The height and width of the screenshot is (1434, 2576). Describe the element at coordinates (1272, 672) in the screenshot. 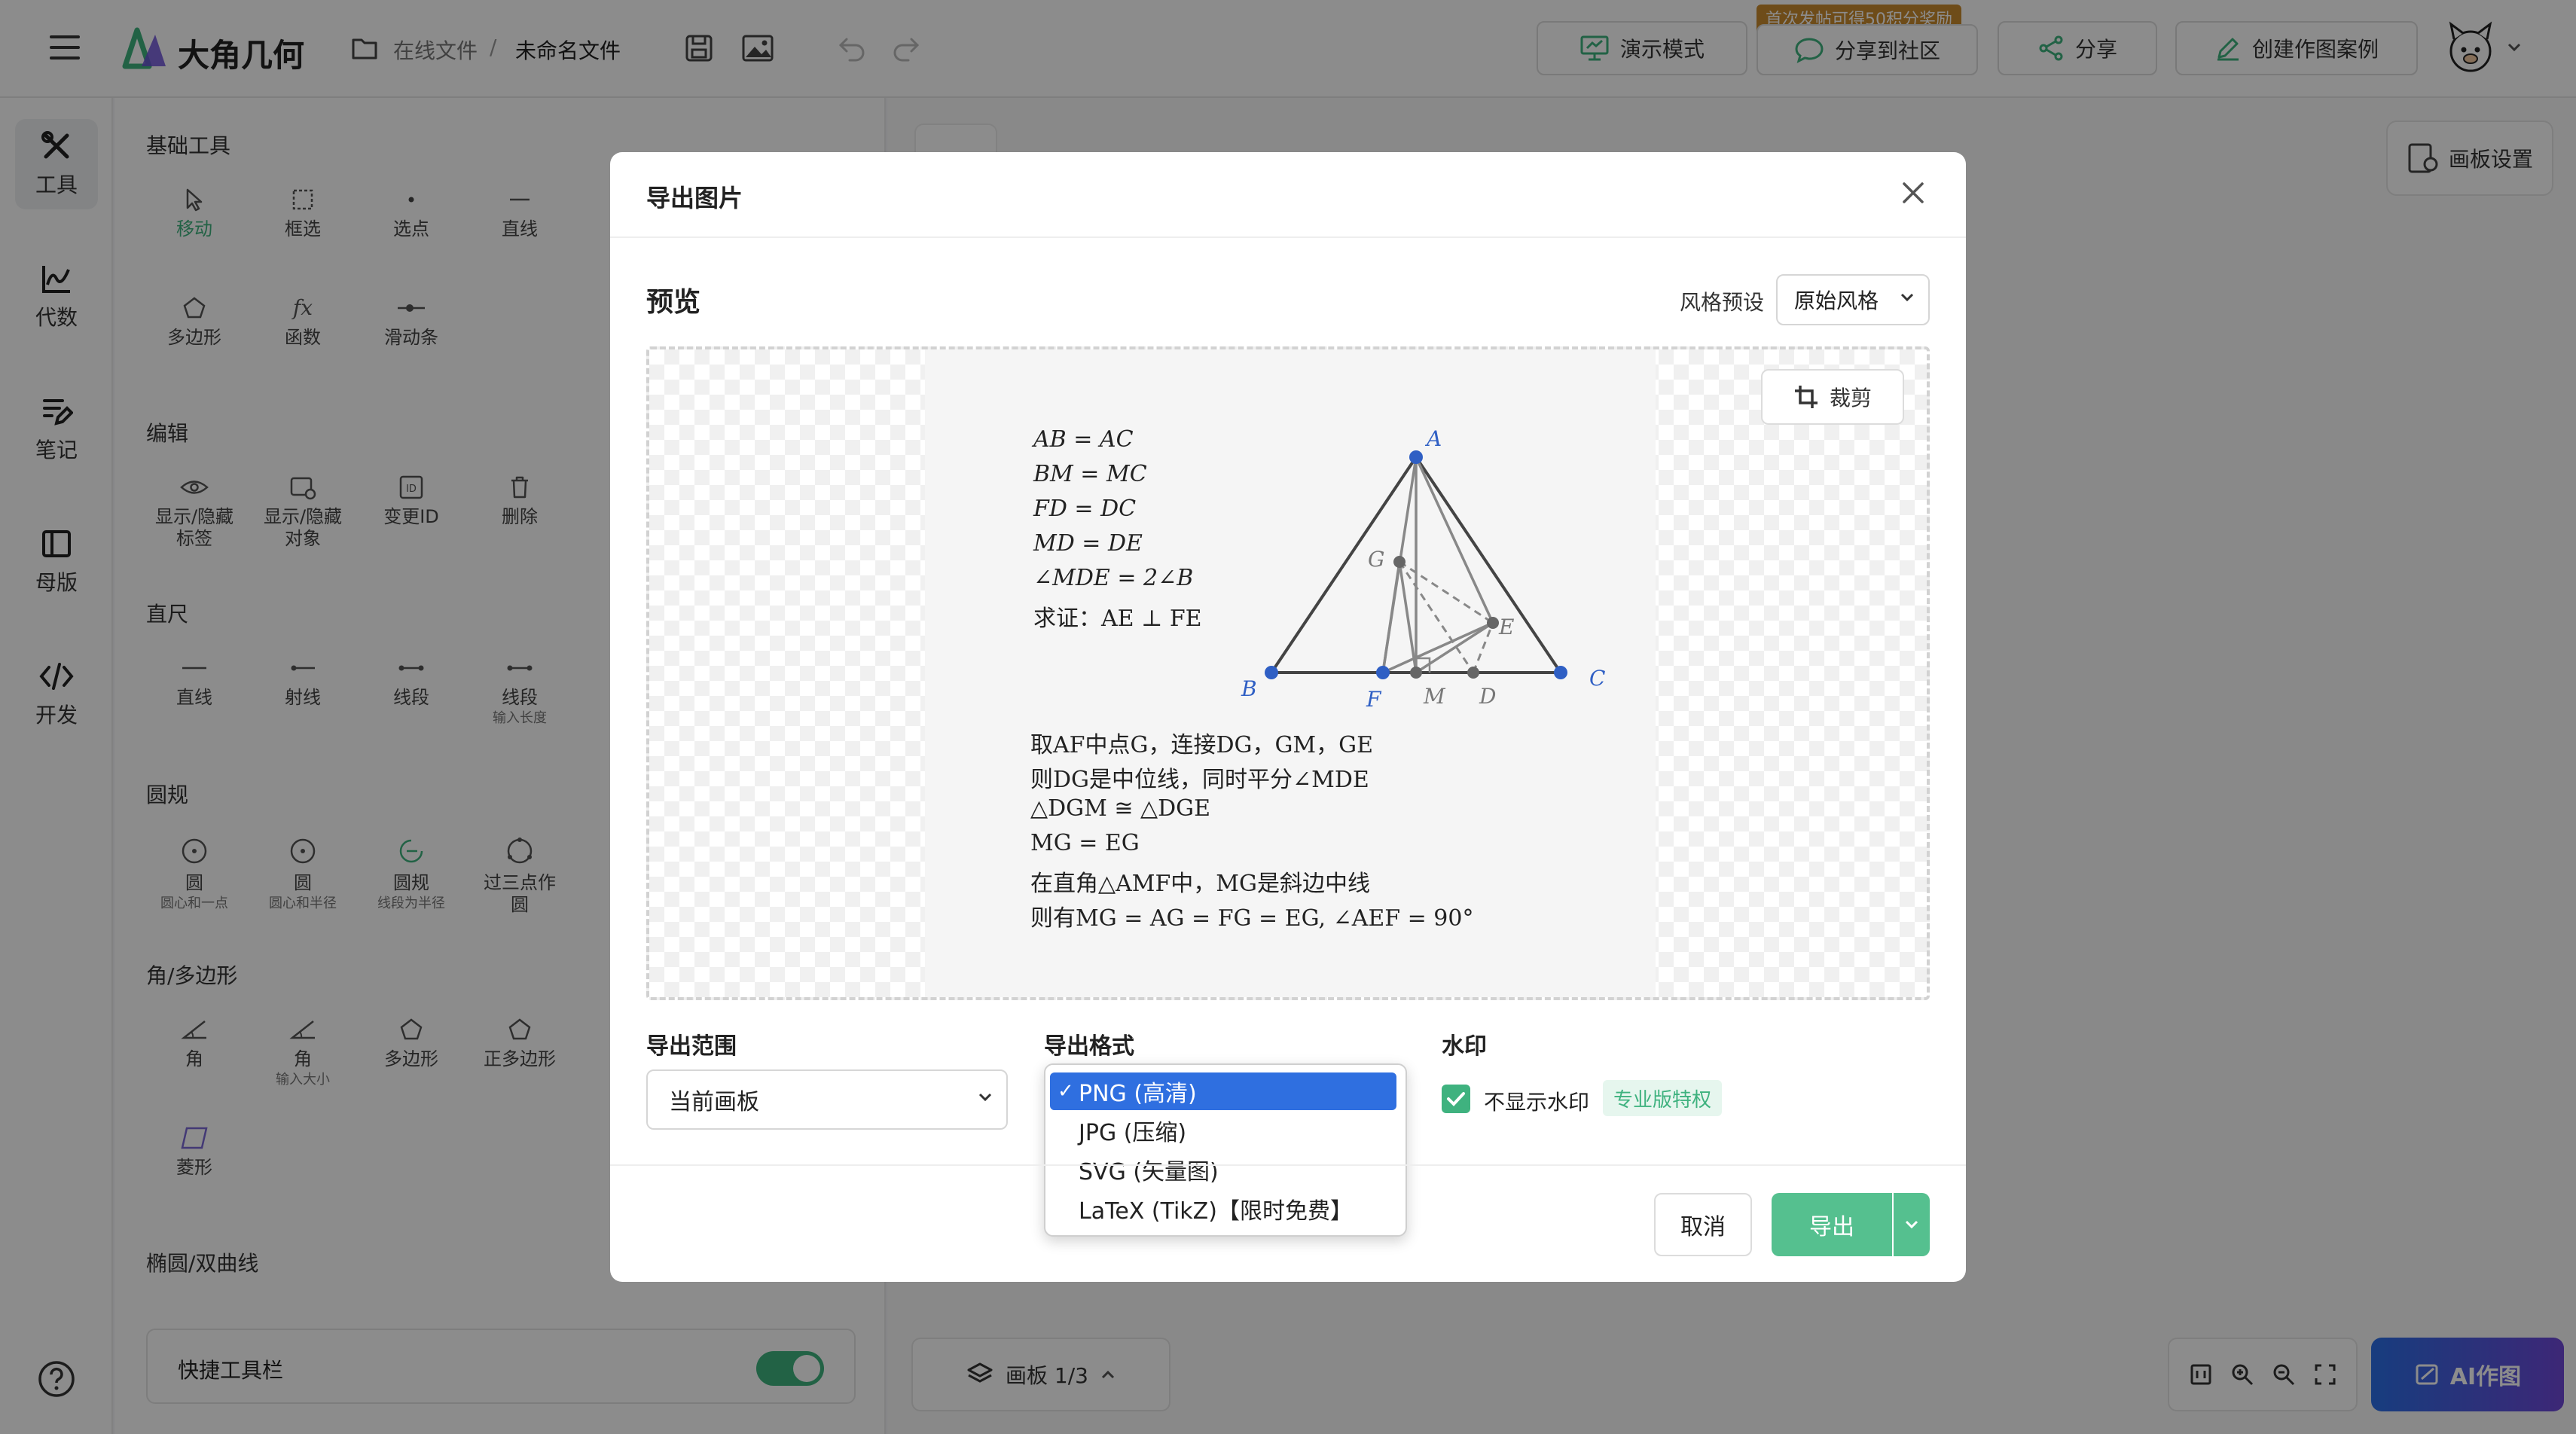

I see `point-B` at that location.